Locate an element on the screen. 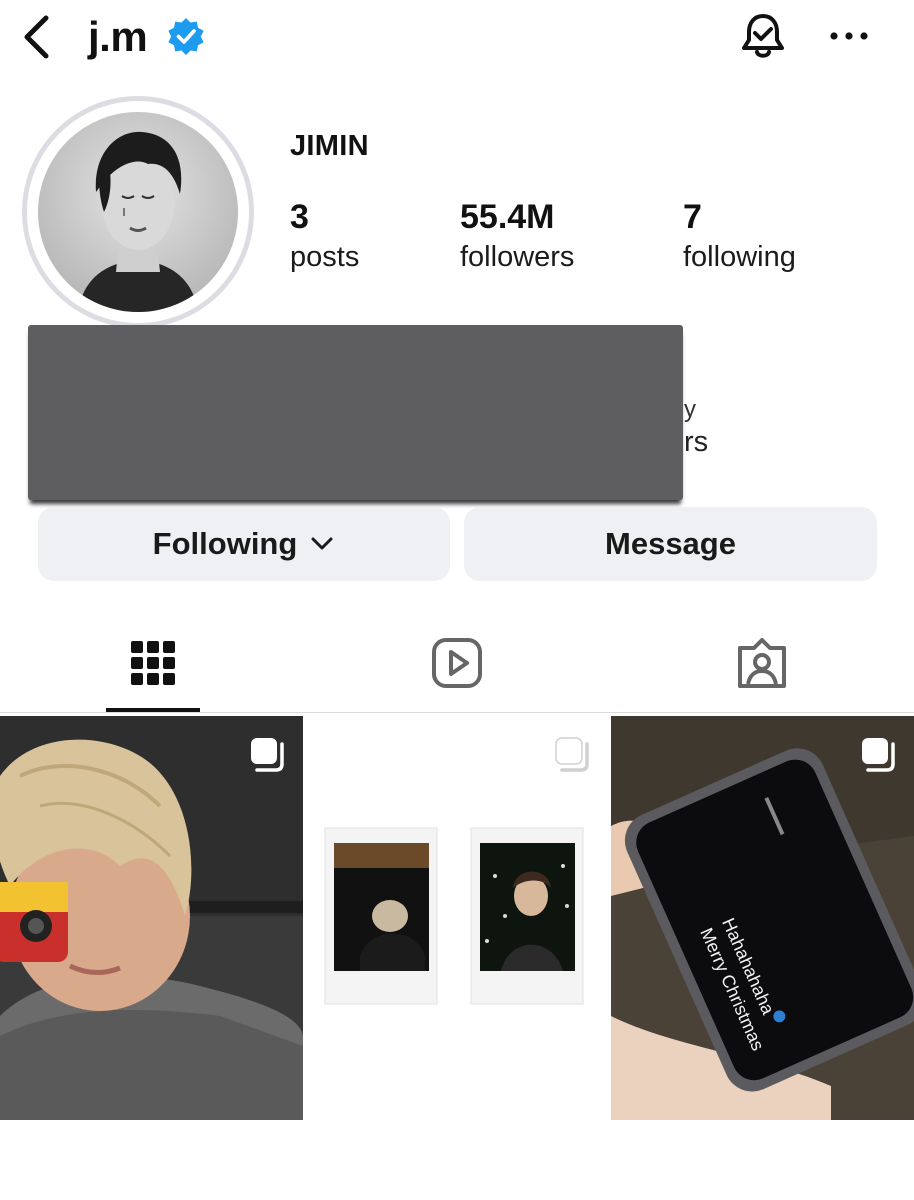 This screenshot has height=1200, width=914. verified-badge-icon is located at coordinates (186, 36).